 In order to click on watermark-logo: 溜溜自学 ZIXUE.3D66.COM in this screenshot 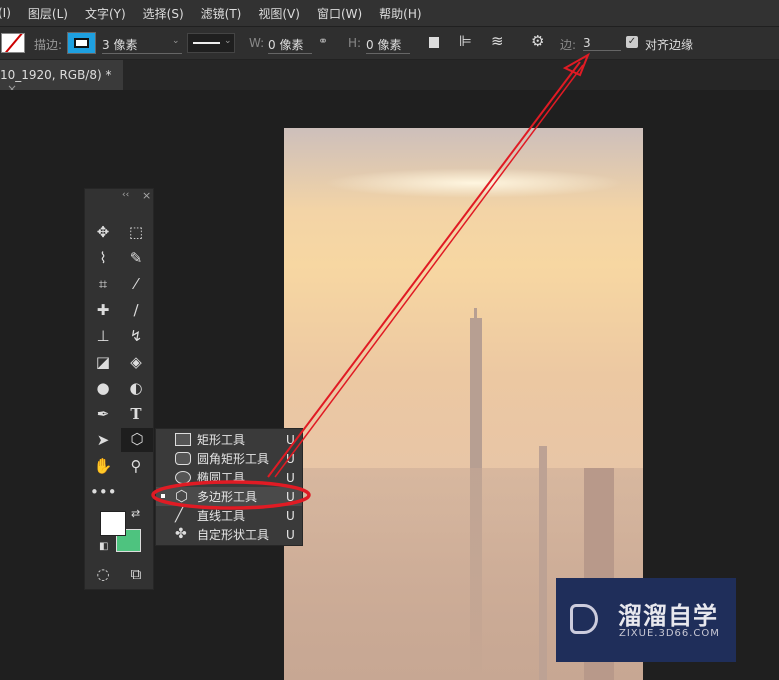, I will do `click(646, 620)`.